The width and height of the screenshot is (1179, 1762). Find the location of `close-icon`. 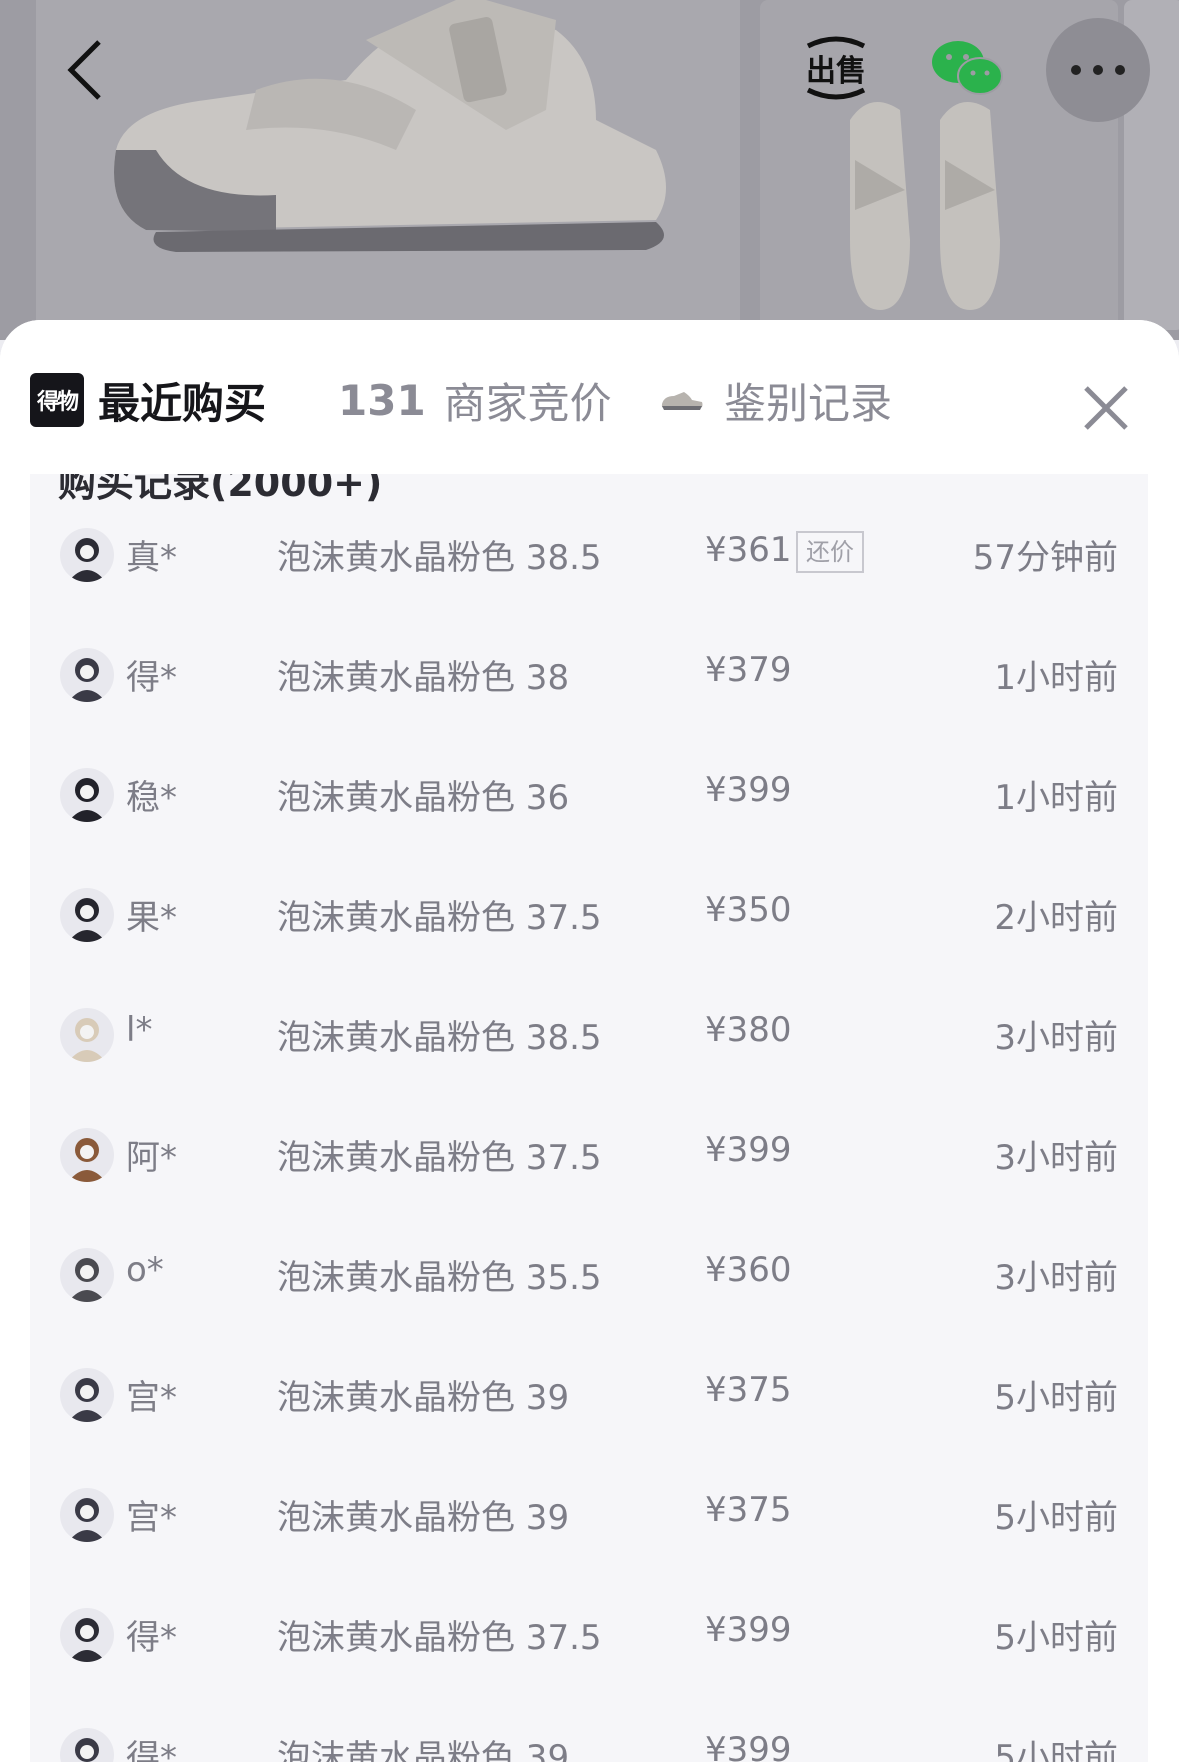

close-icon is located at coordinates (1106, 408).